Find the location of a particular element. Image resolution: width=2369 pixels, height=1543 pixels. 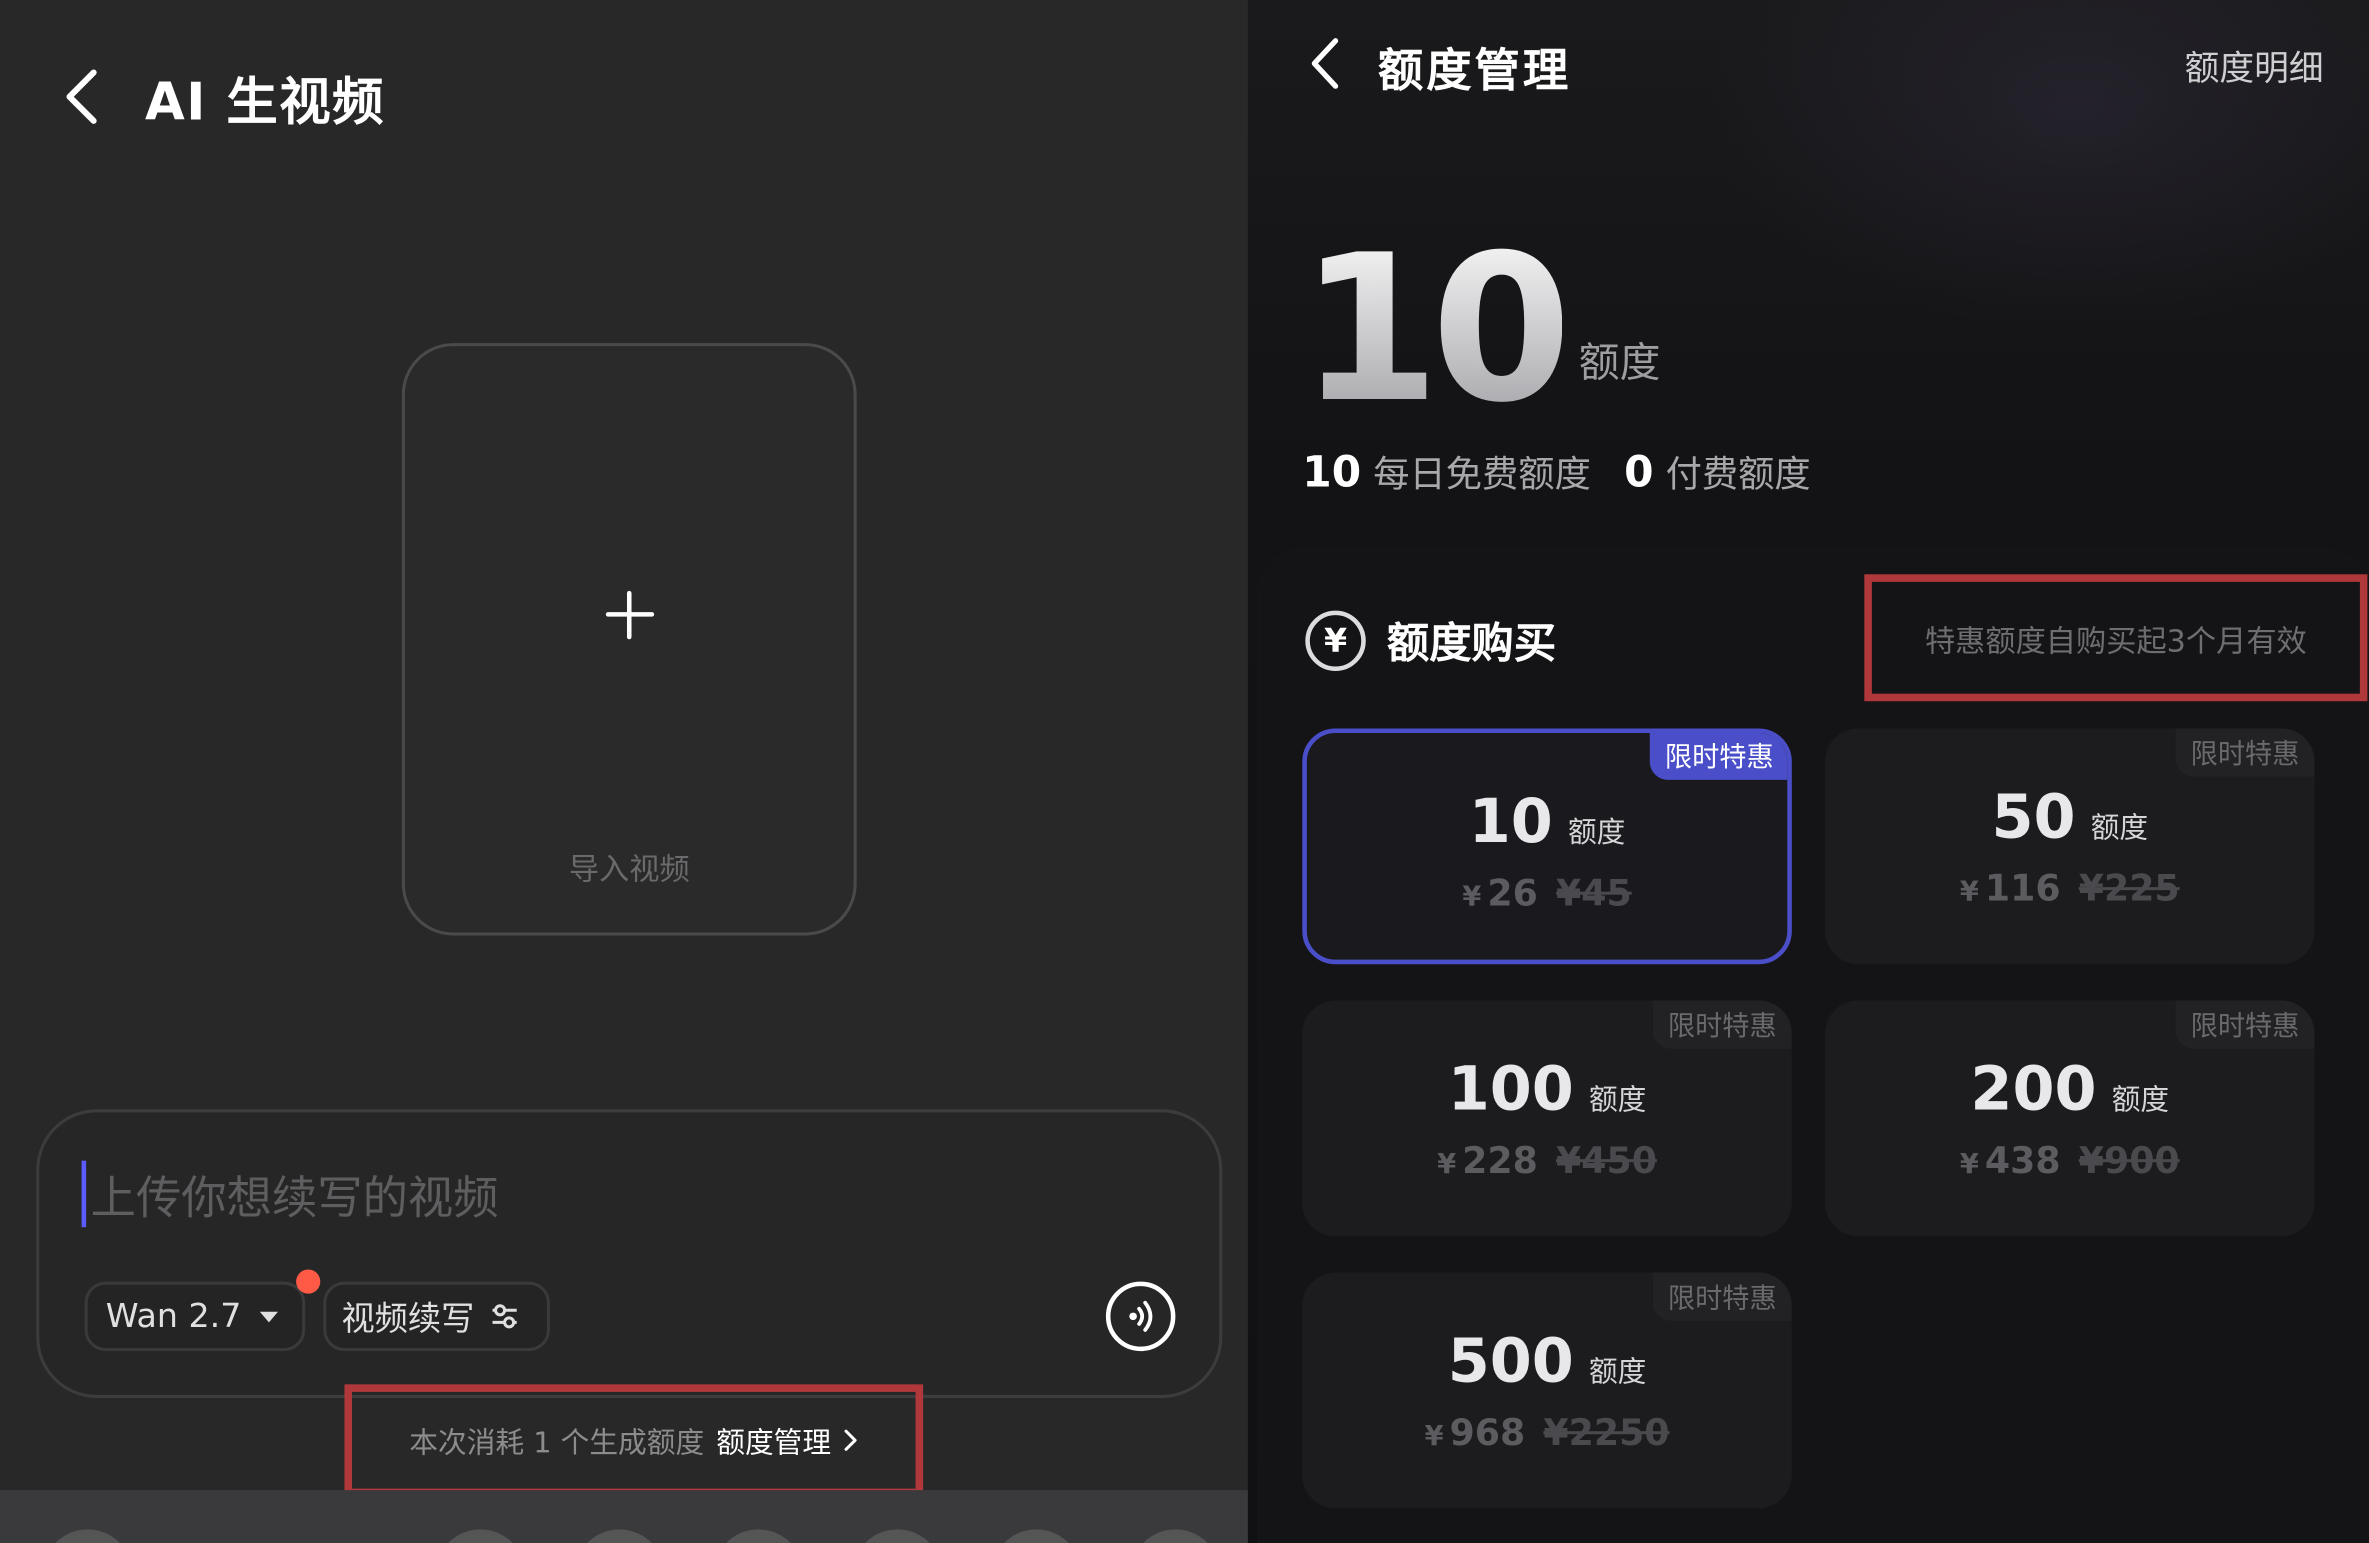

paid-quota-value: 0 is located at coordinates (1639, 472).